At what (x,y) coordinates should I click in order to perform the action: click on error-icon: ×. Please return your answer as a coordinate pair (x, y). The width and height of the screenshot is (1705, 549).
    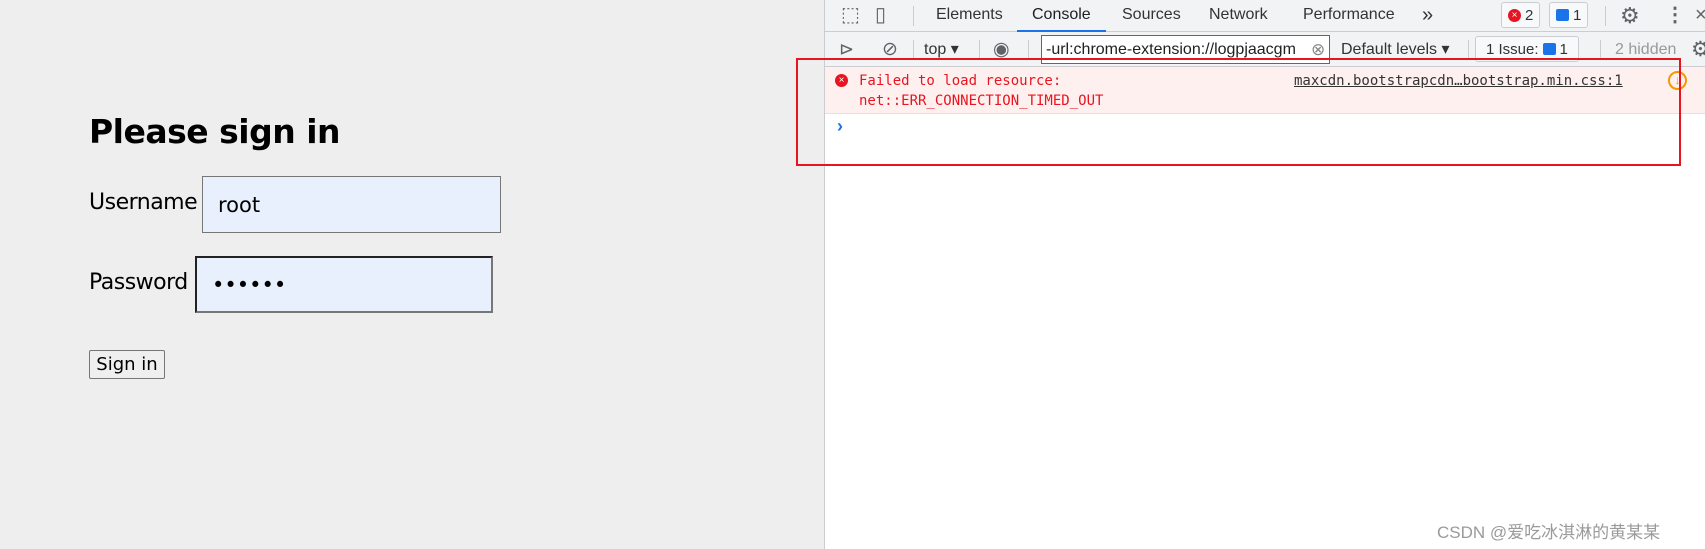
    Looking at the image, I should click on (1514, 15).